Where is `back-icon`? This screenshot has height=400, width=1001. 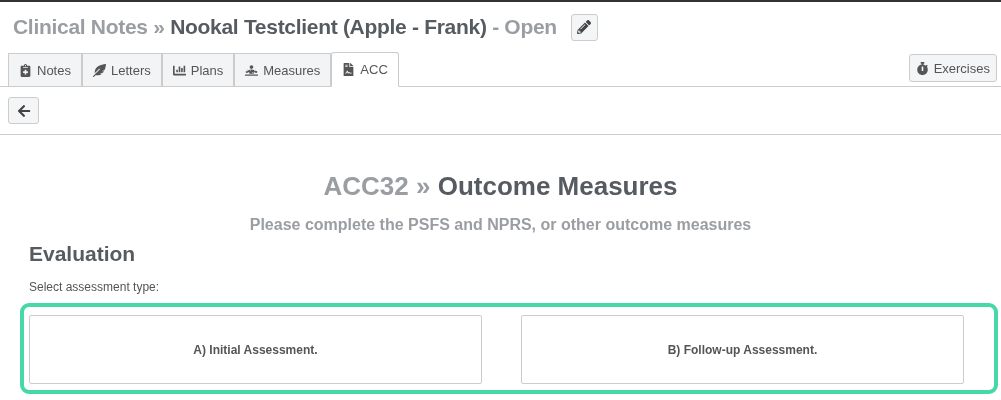 back-icon is located at coordinates (23, 110).